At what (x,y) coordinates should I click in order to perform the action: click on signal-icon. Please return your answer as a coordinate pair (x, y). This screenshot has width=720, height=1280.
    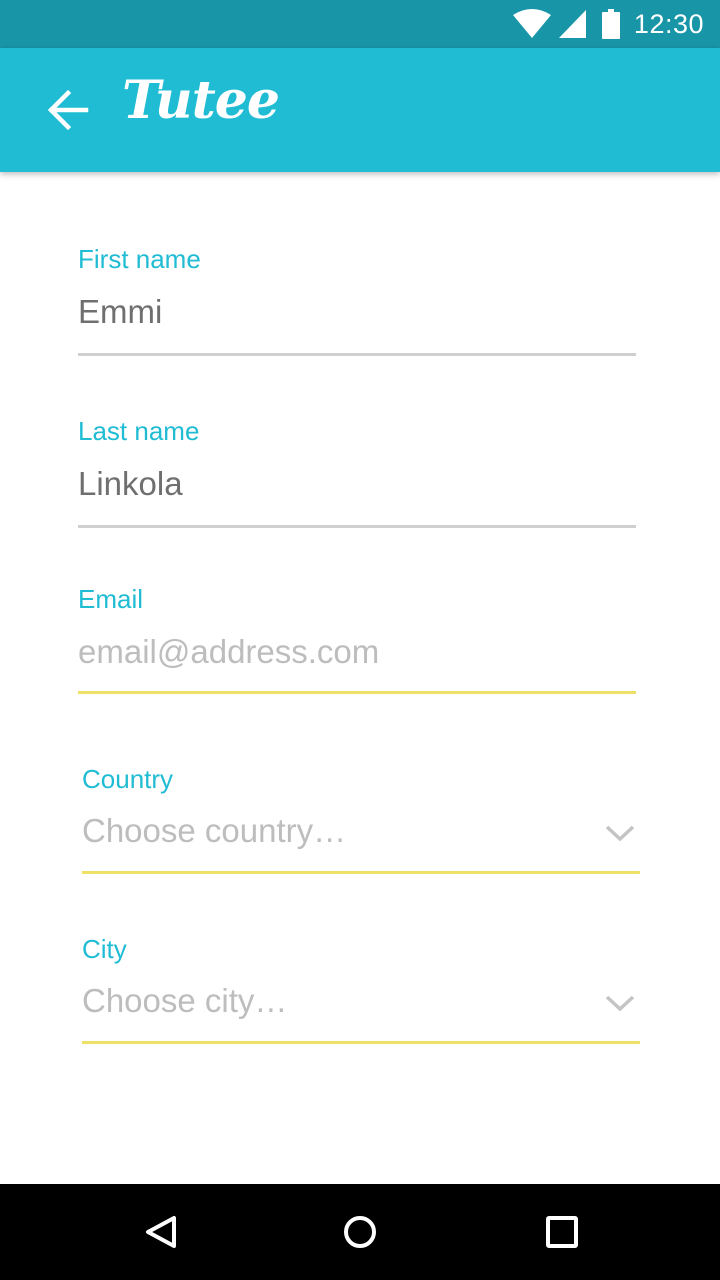
    Looking at the image, I should click on (573, 24).